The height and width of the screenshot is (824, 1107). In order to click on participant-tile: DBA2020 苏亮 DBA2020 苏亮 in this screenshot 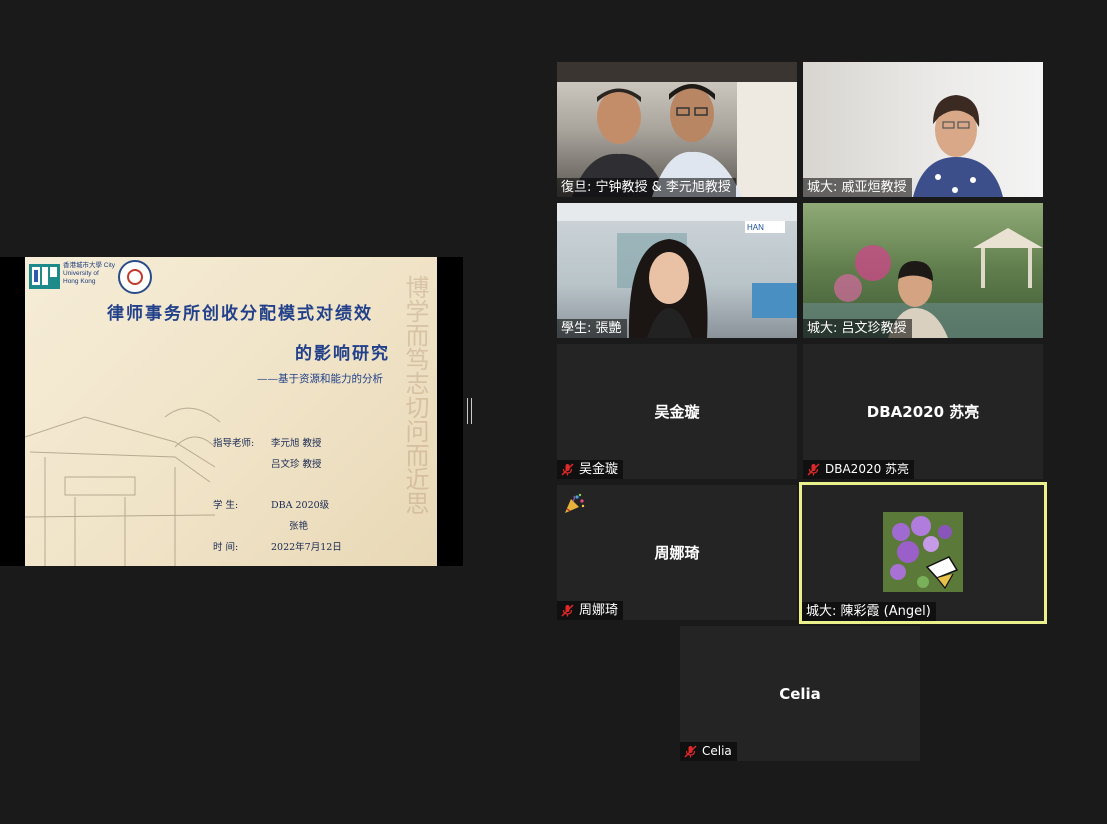, I will do `click(923, 411)`.